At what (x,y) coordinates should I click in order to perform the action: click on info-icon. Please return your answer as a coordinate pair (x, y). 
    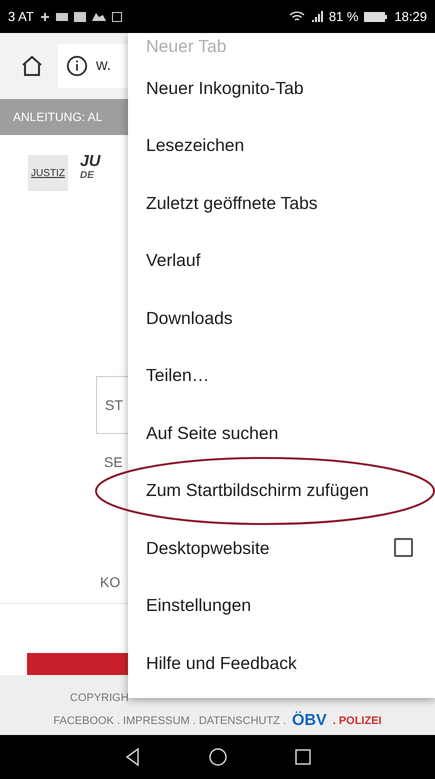
    Looking at the image, I should click on (77, 66).